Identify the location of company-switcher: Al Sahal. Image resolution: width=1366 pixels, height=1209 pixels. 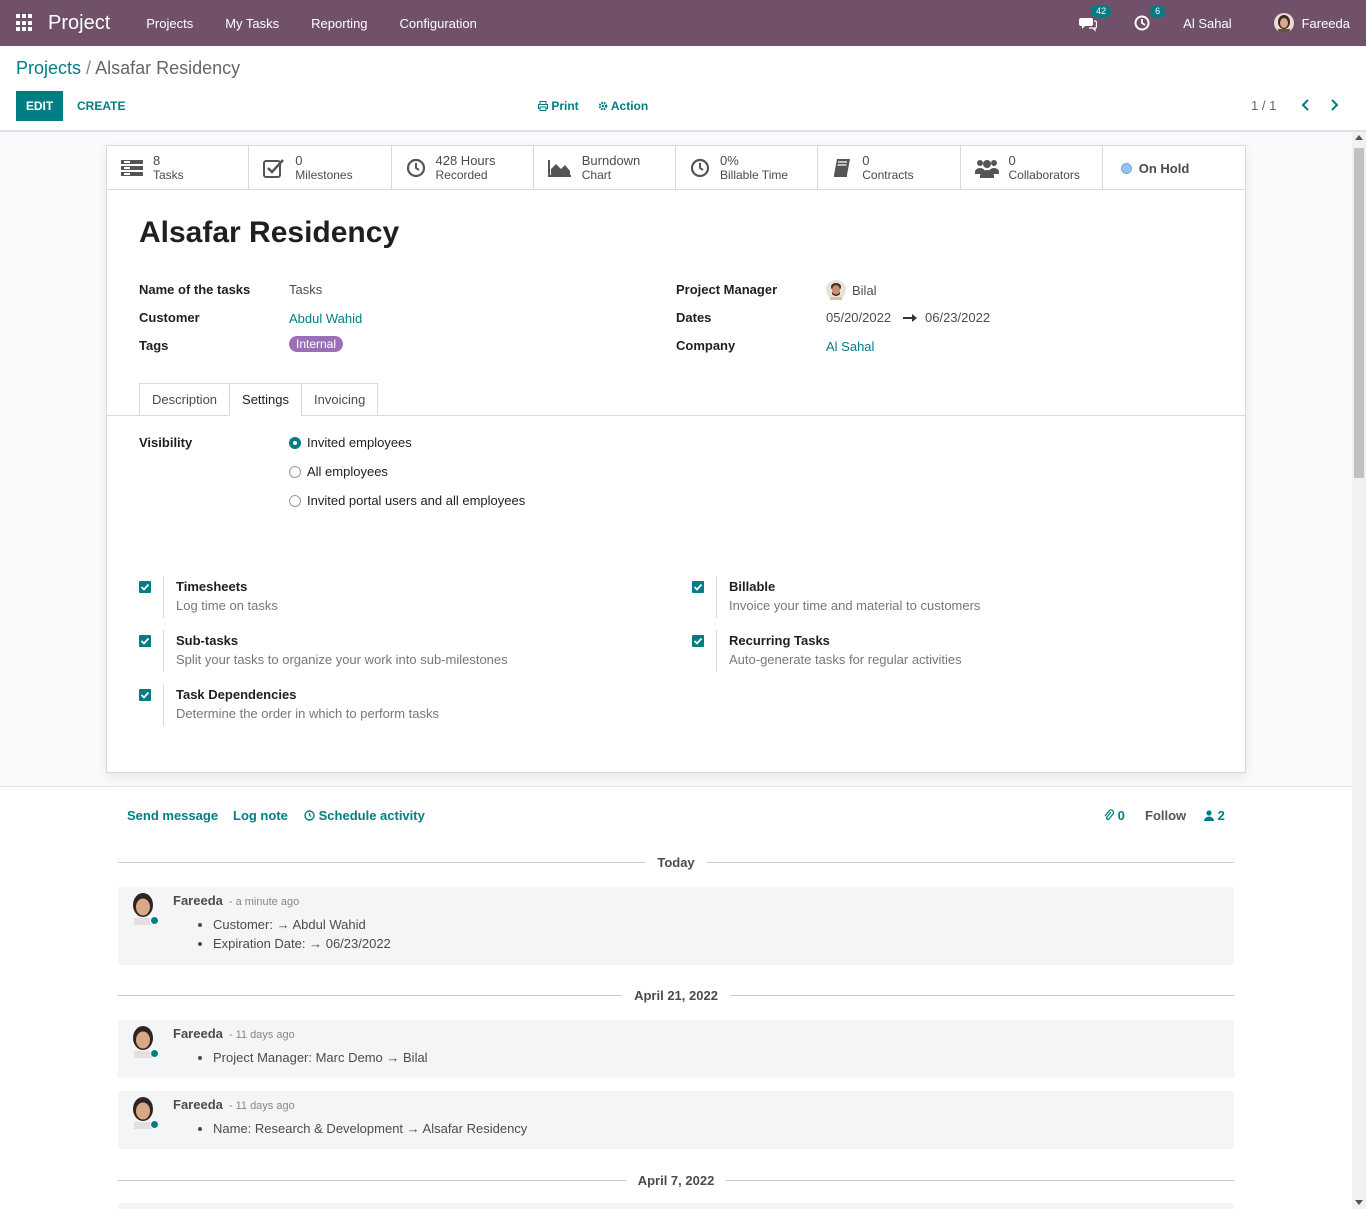
(1207, 23).